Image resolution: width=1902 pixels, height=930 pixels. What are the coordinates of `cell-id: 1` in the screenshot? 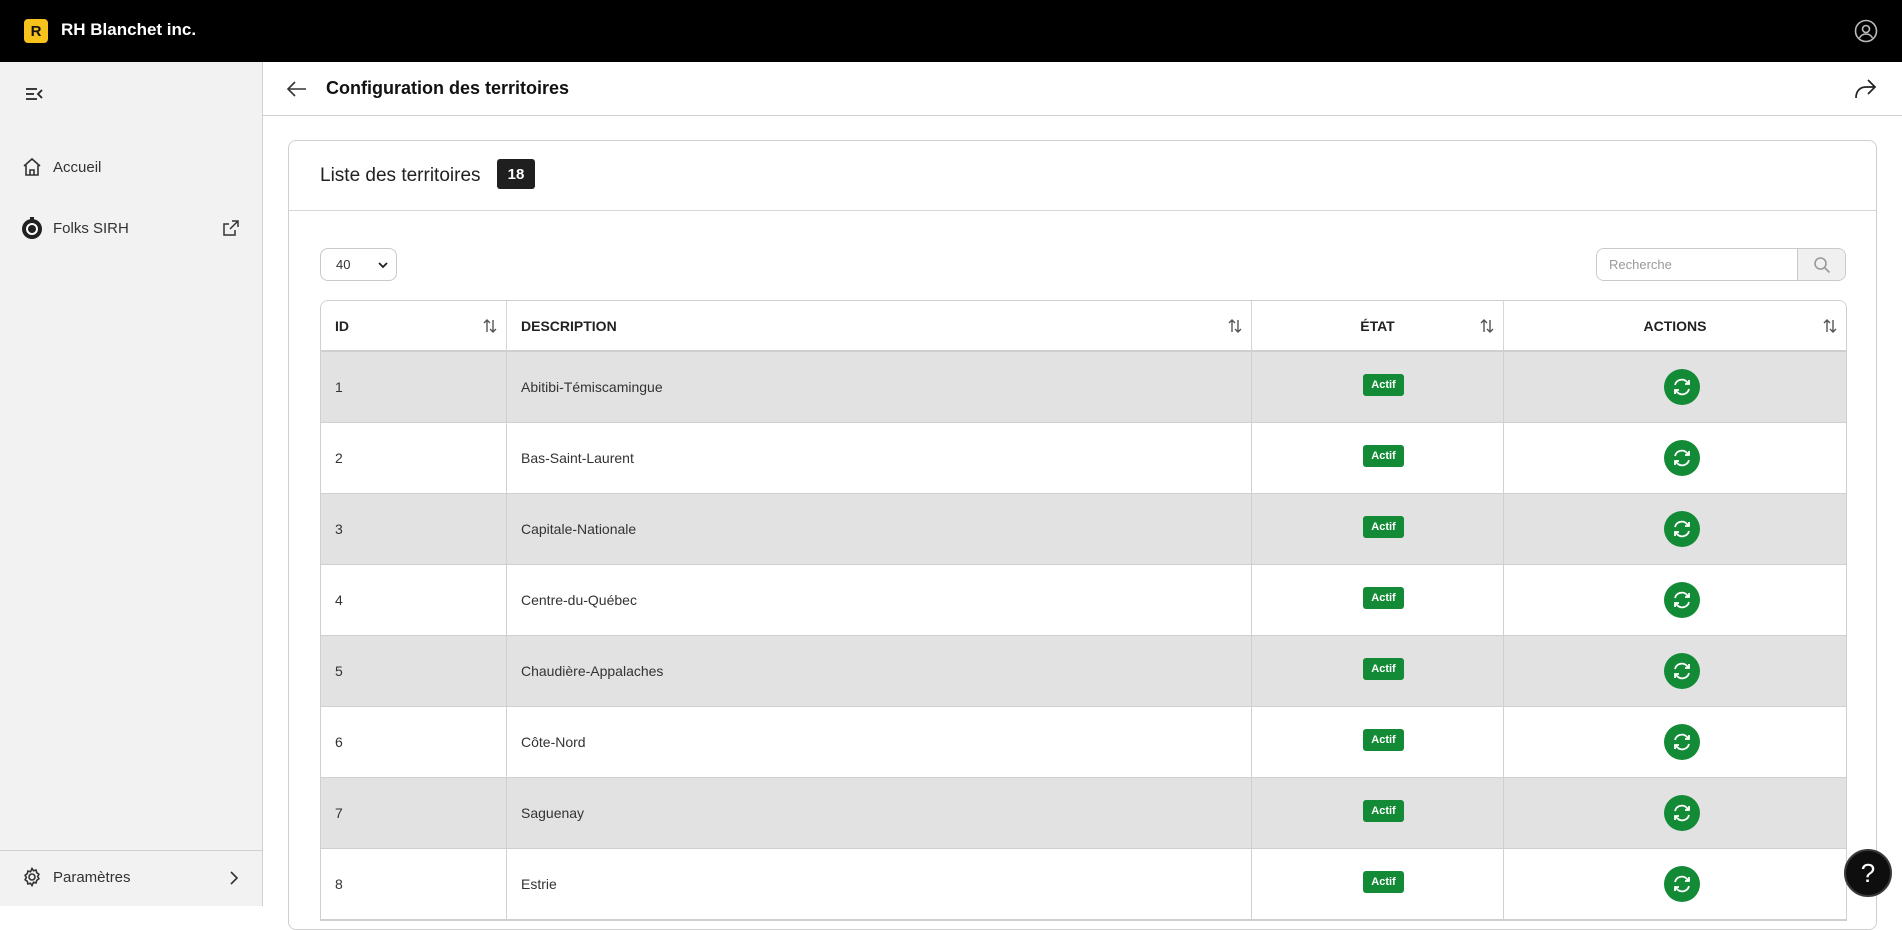 It's located at (414, 387).